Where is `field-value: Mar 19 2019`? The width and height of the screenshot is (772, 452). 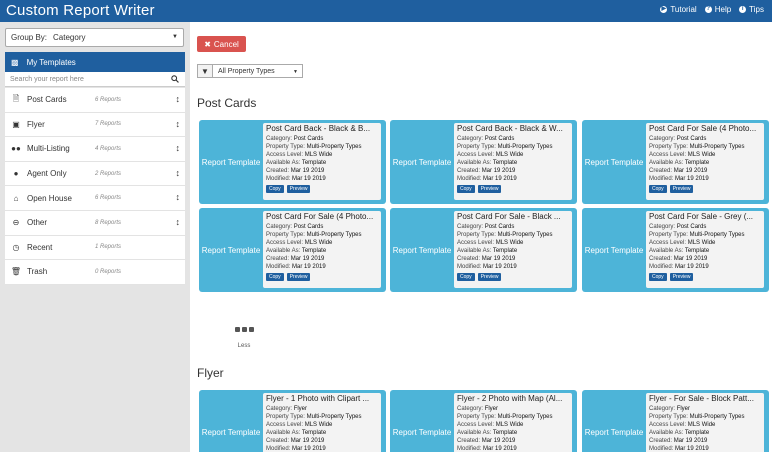 field-value: Mar 19 2019 is located at coordinates (500, 449).